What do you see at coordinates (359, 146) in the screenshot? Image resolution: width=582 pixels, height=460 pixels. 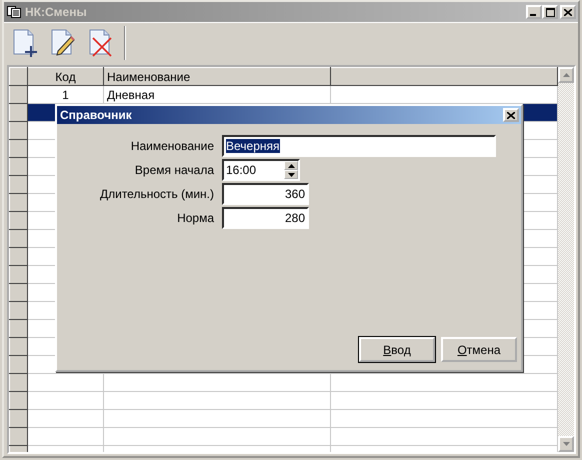 I see `name-field: Вечерняя` at bounding box center [359, 146].